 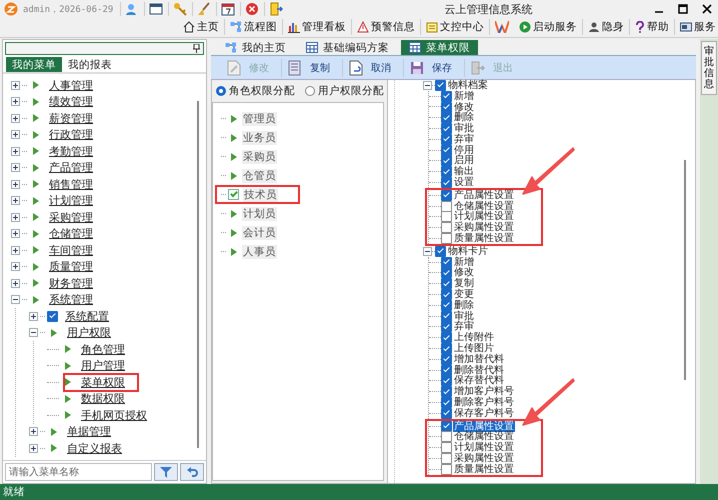 I want to click on side-tab: 审批信息, so click(x=709, y=68).